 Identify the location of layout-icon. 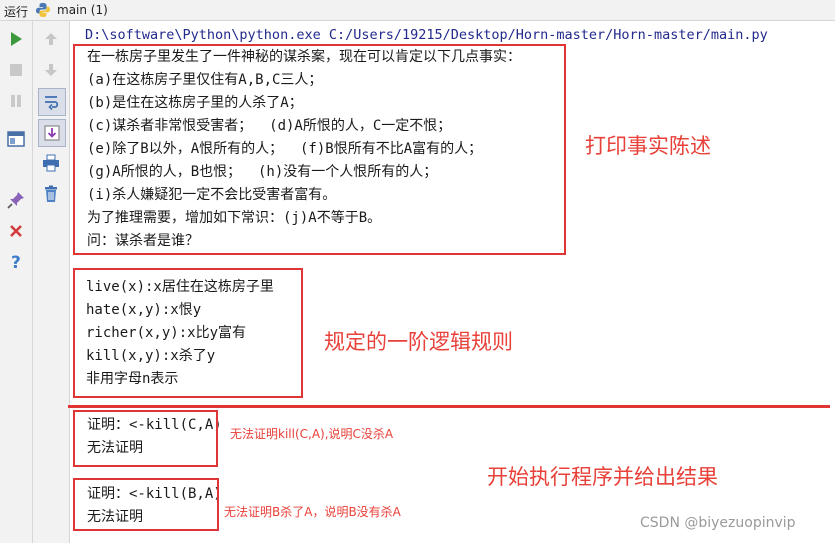
(16, 139).